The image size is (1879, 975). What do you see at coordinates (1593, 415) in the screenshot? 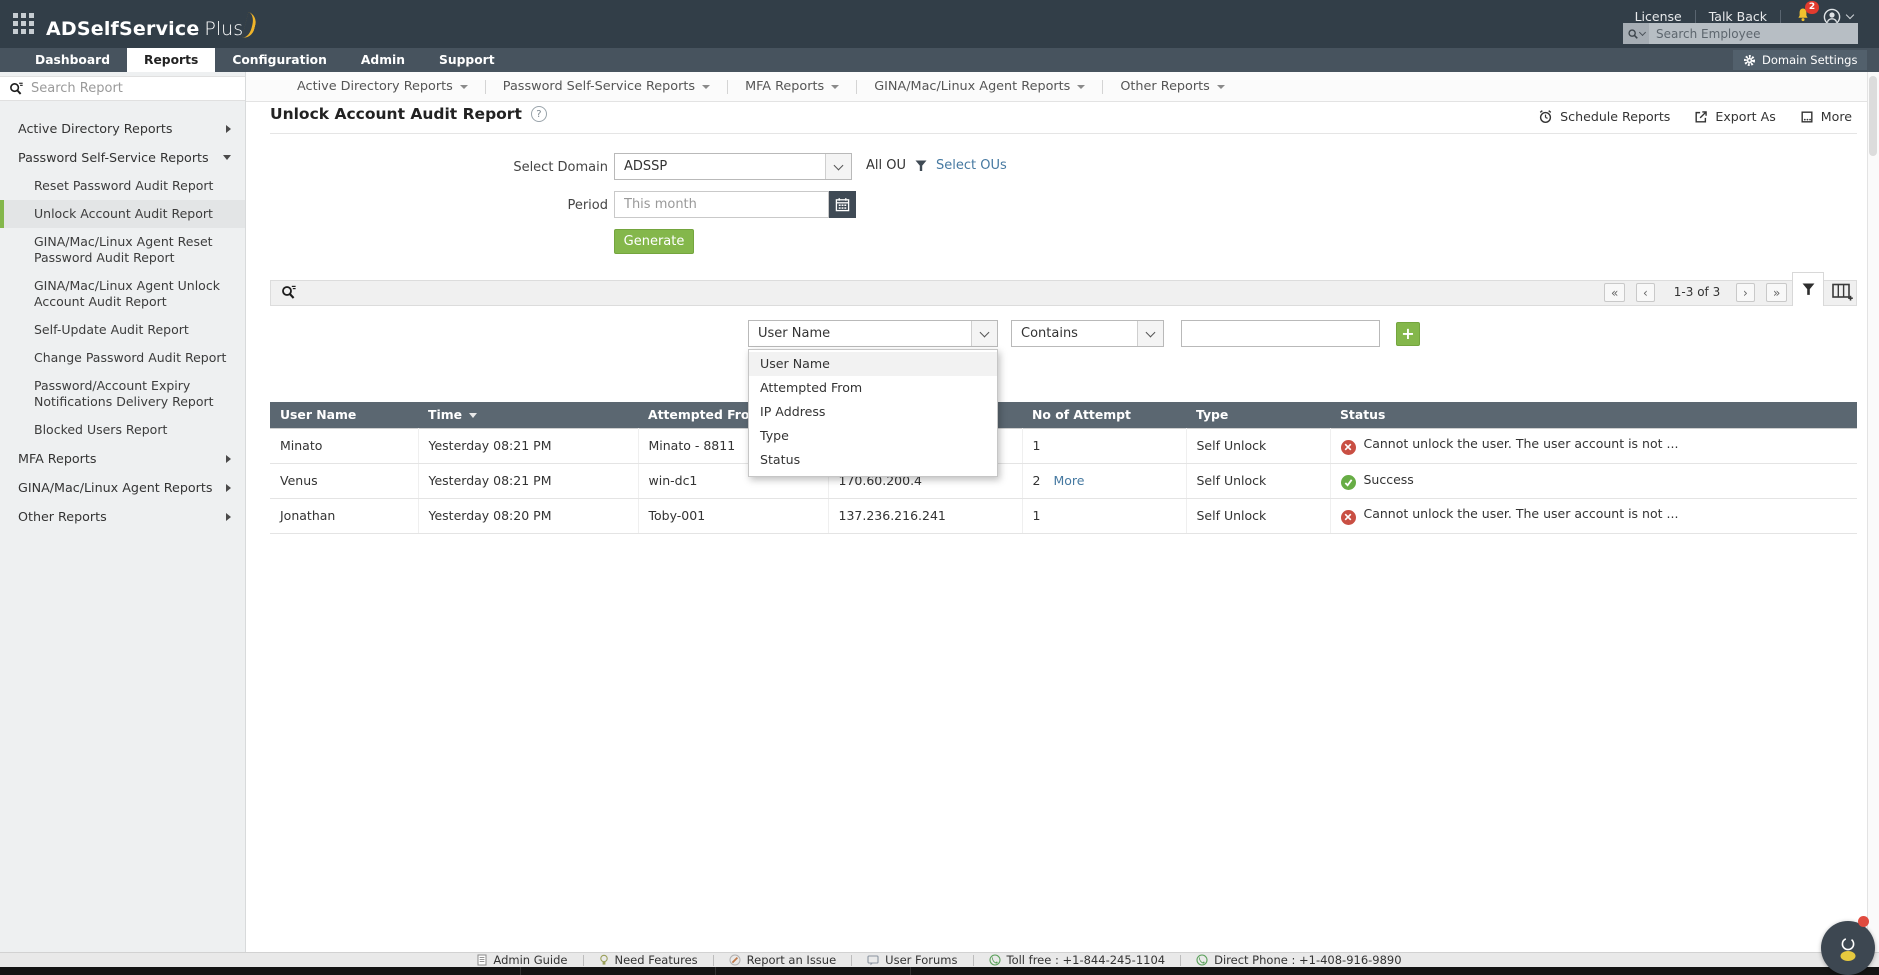
I see `col-status: Status` at bounding box center [1593, 415].